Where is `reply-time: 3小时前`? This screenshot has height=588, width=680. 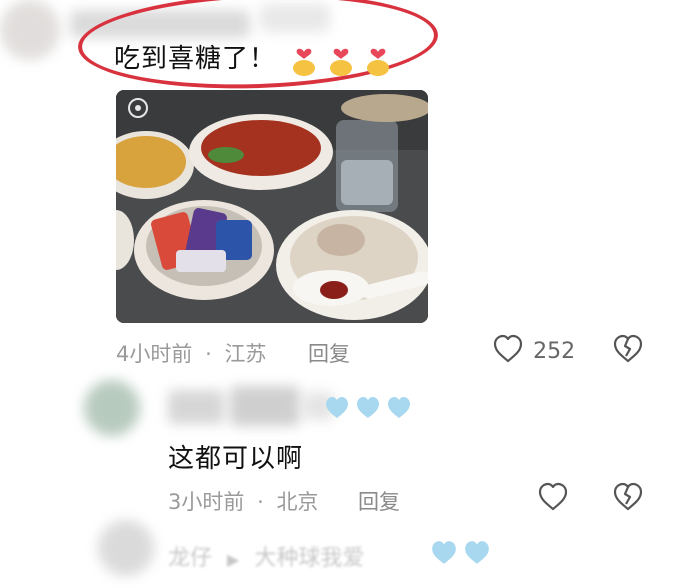 reply-time: 3小时前 is located at coordinates (206, 502).